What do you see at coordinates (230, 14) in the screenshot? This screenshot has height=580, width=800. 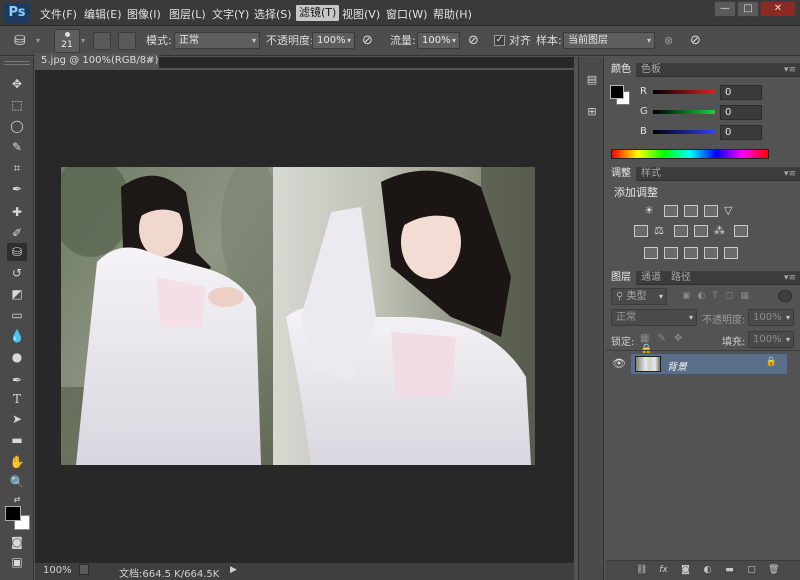 I see `menu-type: 文字(Y)` at bounding box center [230, 14].